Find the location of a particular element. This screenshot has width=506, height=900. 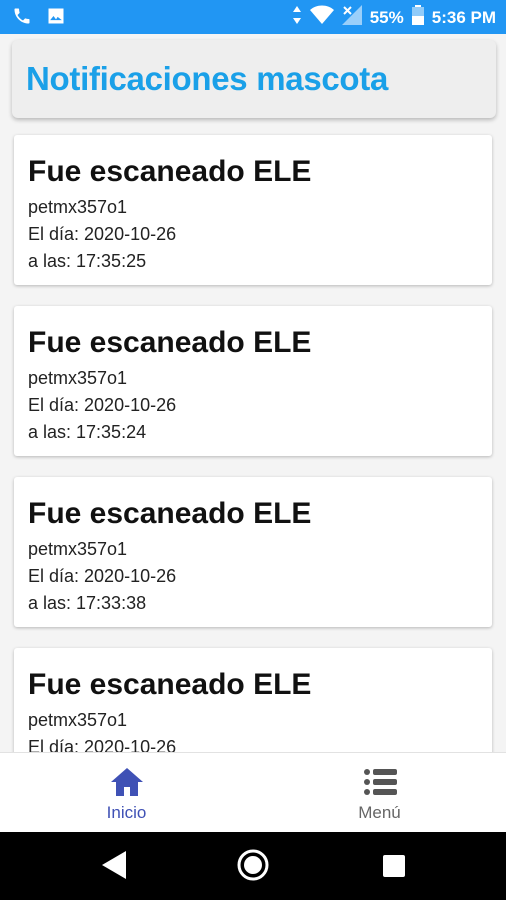

page-title: Notificaciones mascota is located at coordinates (207, 78).